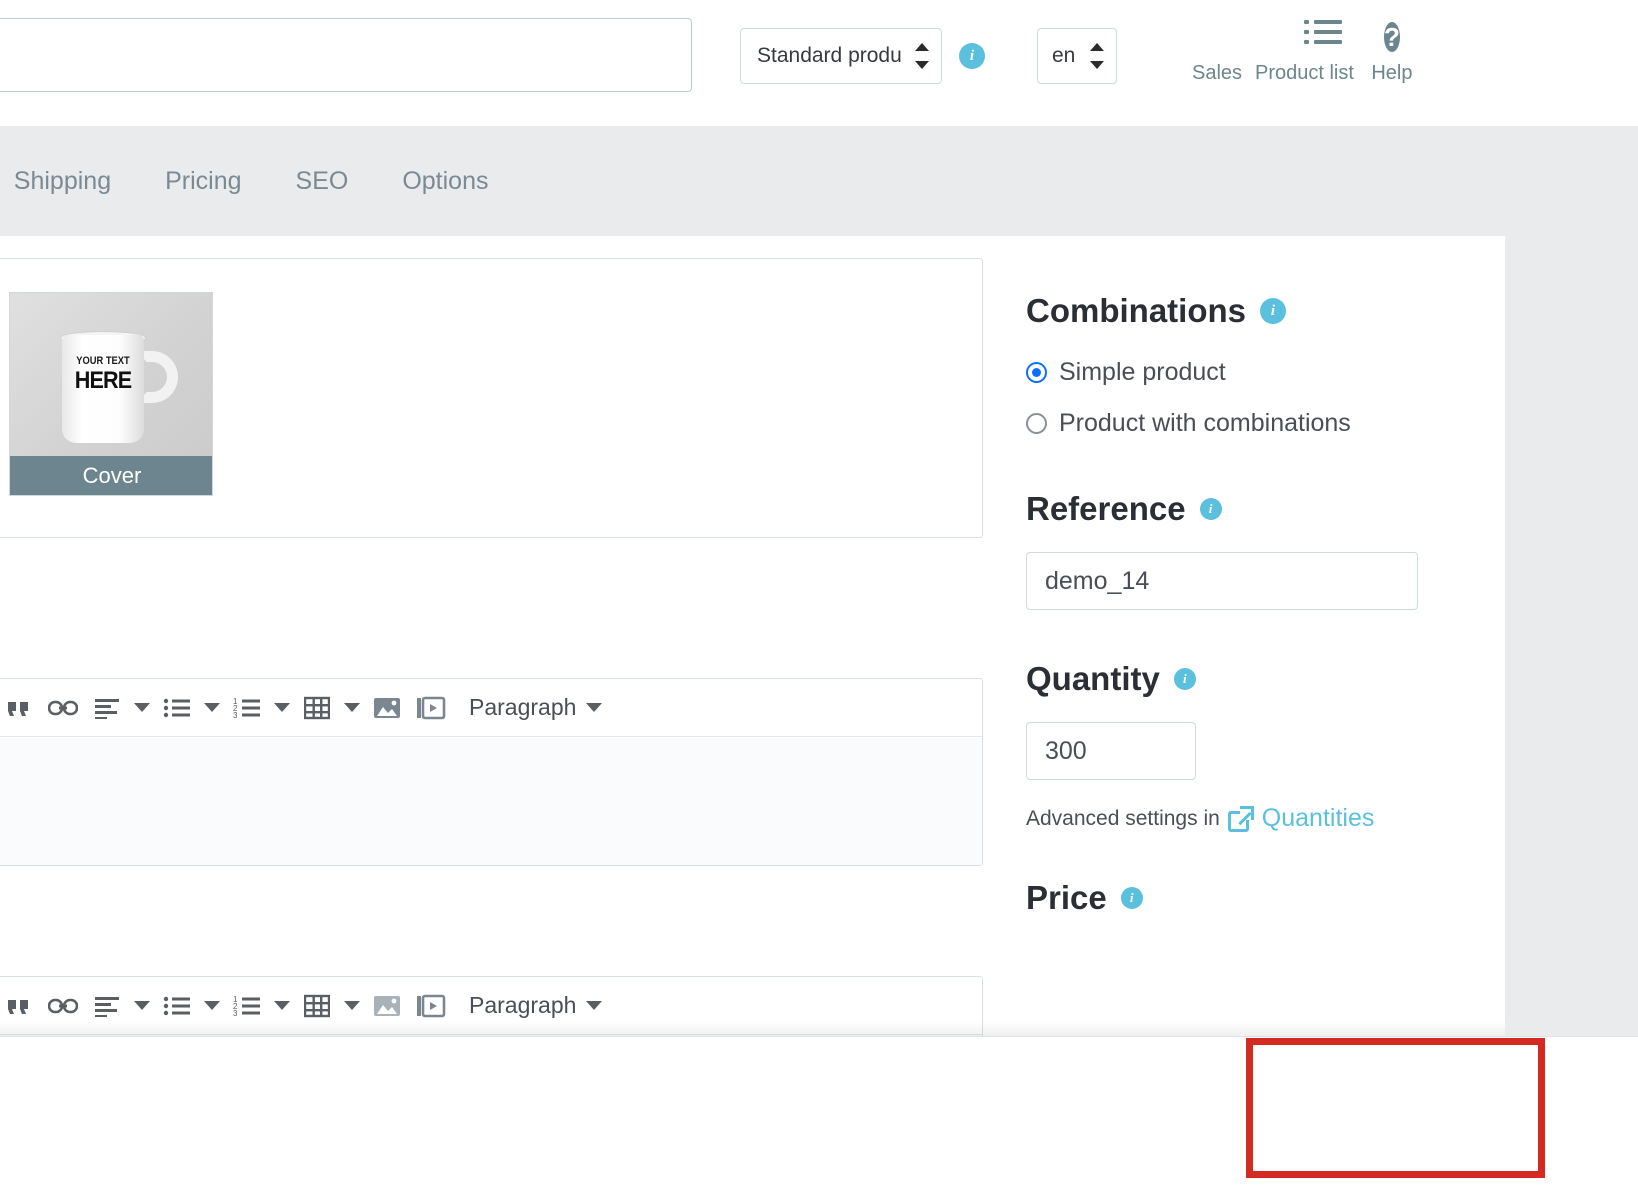 The image size is (1638, 1202). I want to click on quantities-link: Quantities, so click(1318, 818).